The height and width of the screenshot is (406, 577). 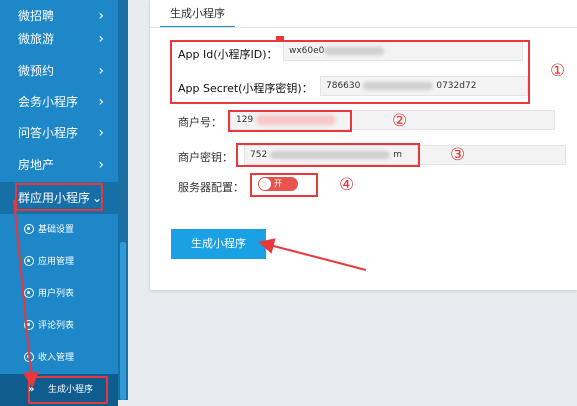 I want to click on sidebar-subitem-label: 应用管理, so click(x=56, y=262).